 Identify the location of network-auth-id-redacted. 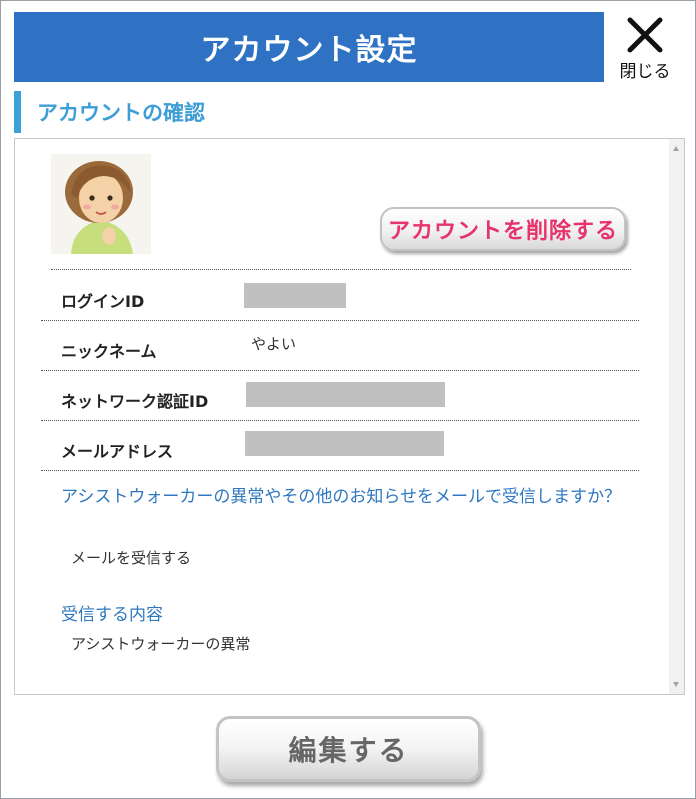
(345, 394).